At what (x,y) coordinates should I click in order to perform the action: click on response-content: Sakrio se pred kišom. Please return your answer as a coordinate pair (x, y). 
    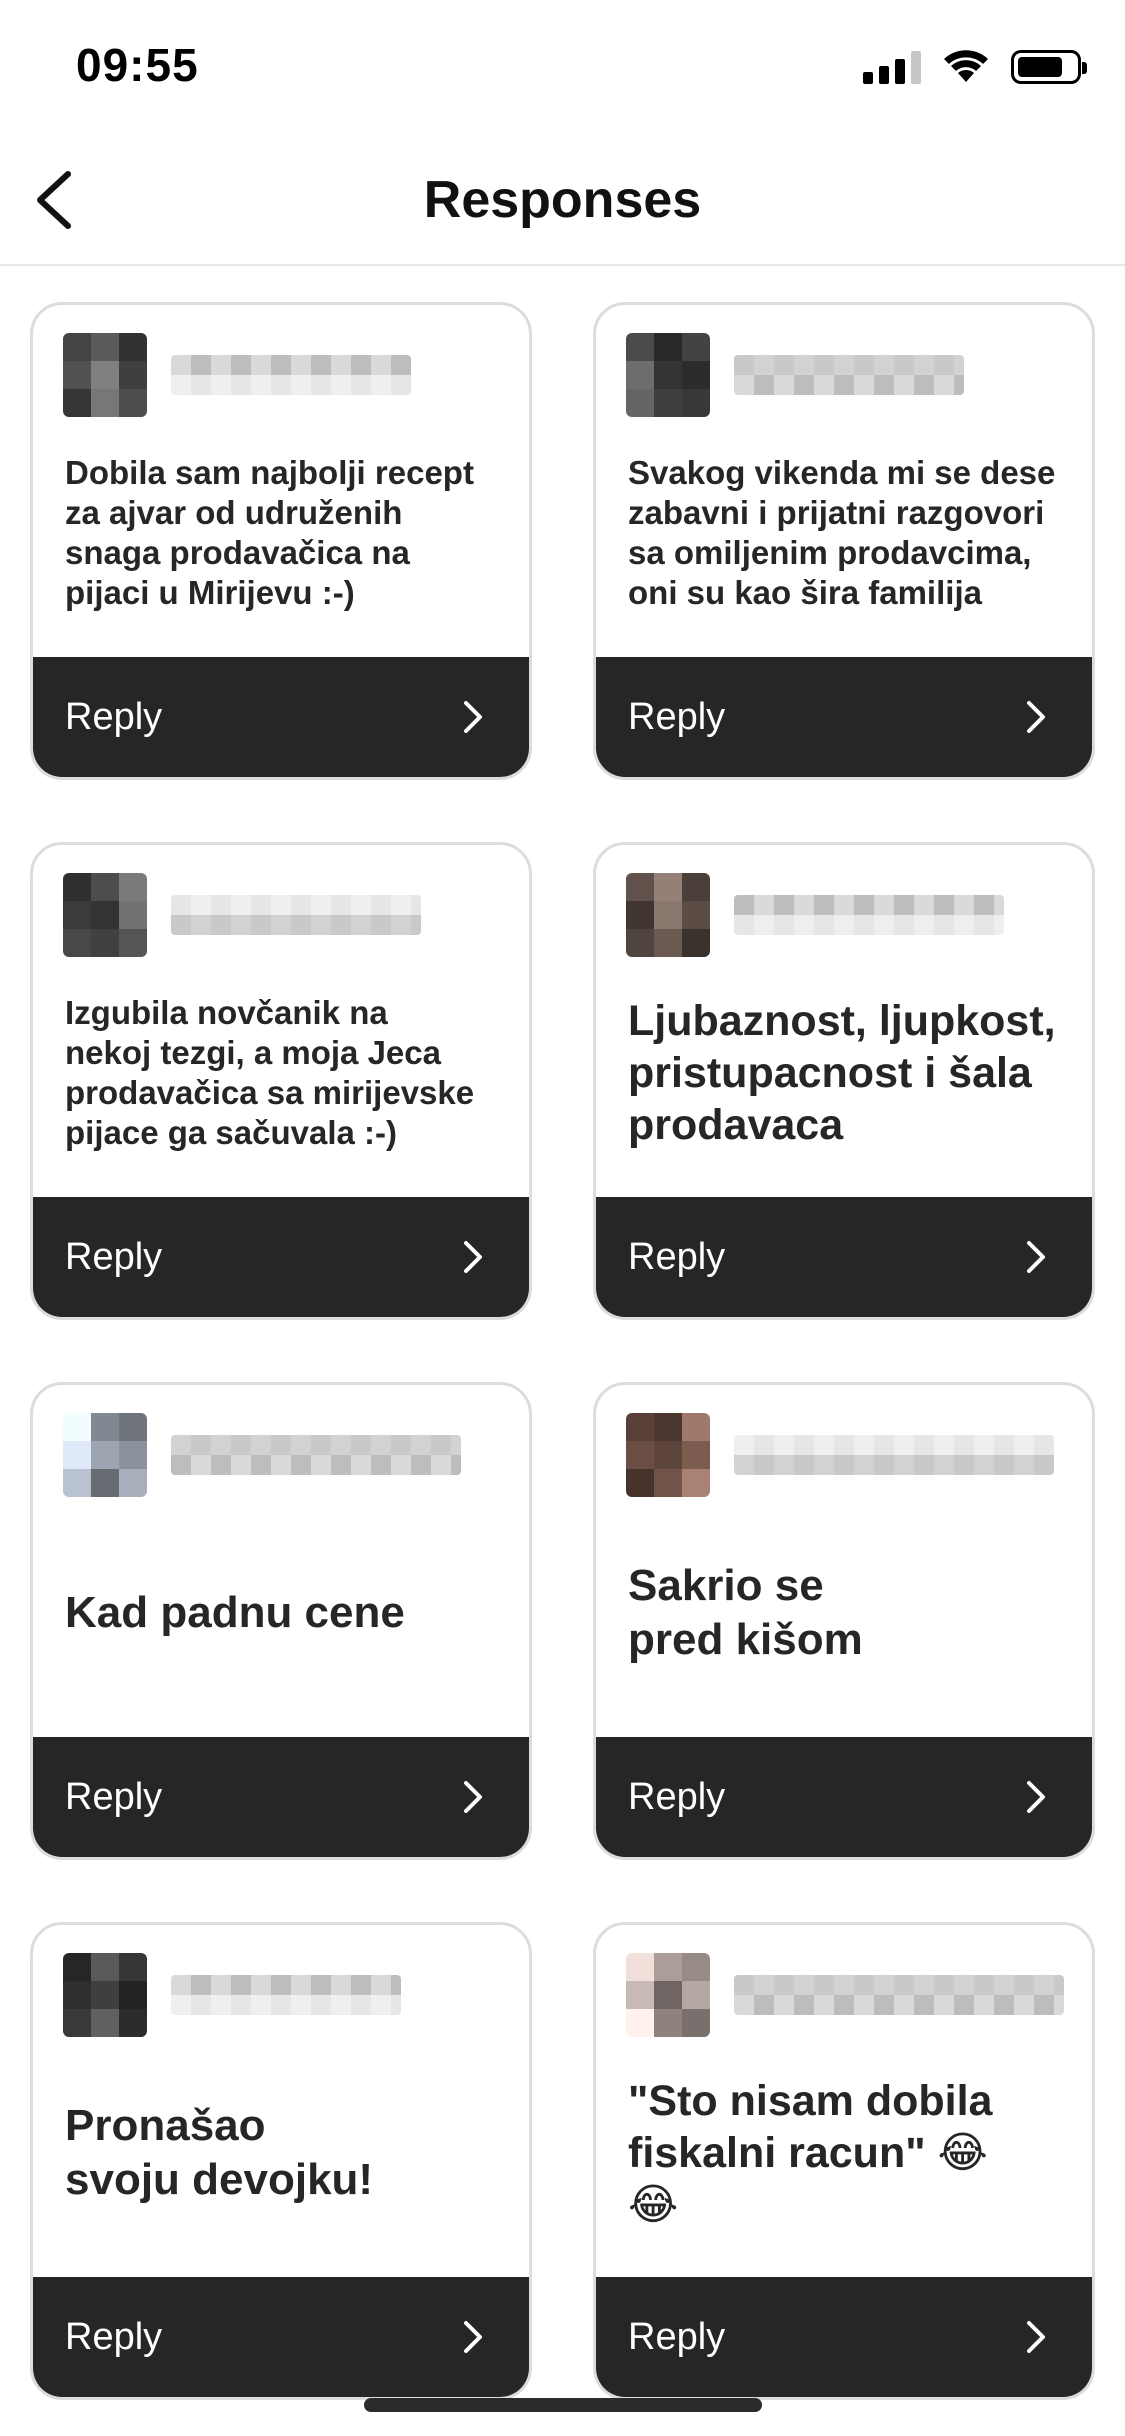
    Looking at the image, I should click on (844, 1564).